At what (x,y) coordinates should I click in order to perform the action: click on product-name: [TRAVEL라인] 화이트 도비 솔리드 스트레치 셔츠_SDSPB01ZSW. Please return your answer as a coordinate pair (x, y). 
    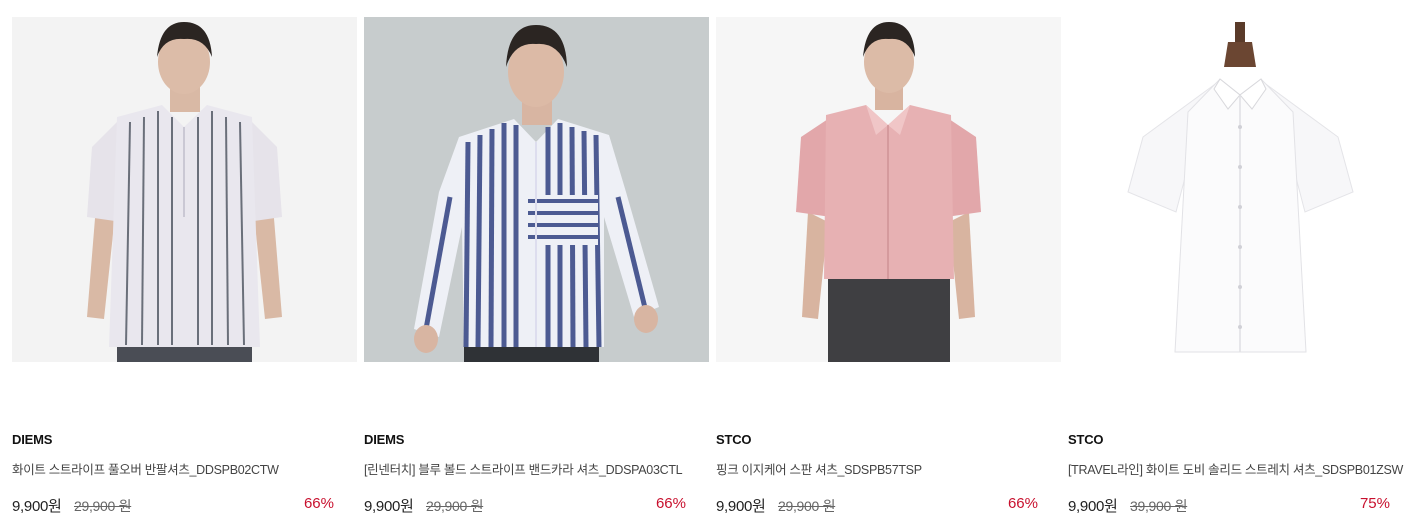
    Looking at the image, I should click on (1240, 468).